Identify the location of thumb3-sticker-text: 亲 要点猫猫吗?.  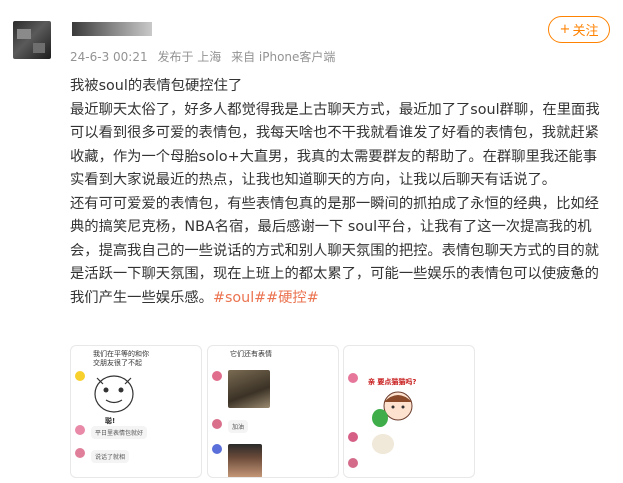
(392, 382).